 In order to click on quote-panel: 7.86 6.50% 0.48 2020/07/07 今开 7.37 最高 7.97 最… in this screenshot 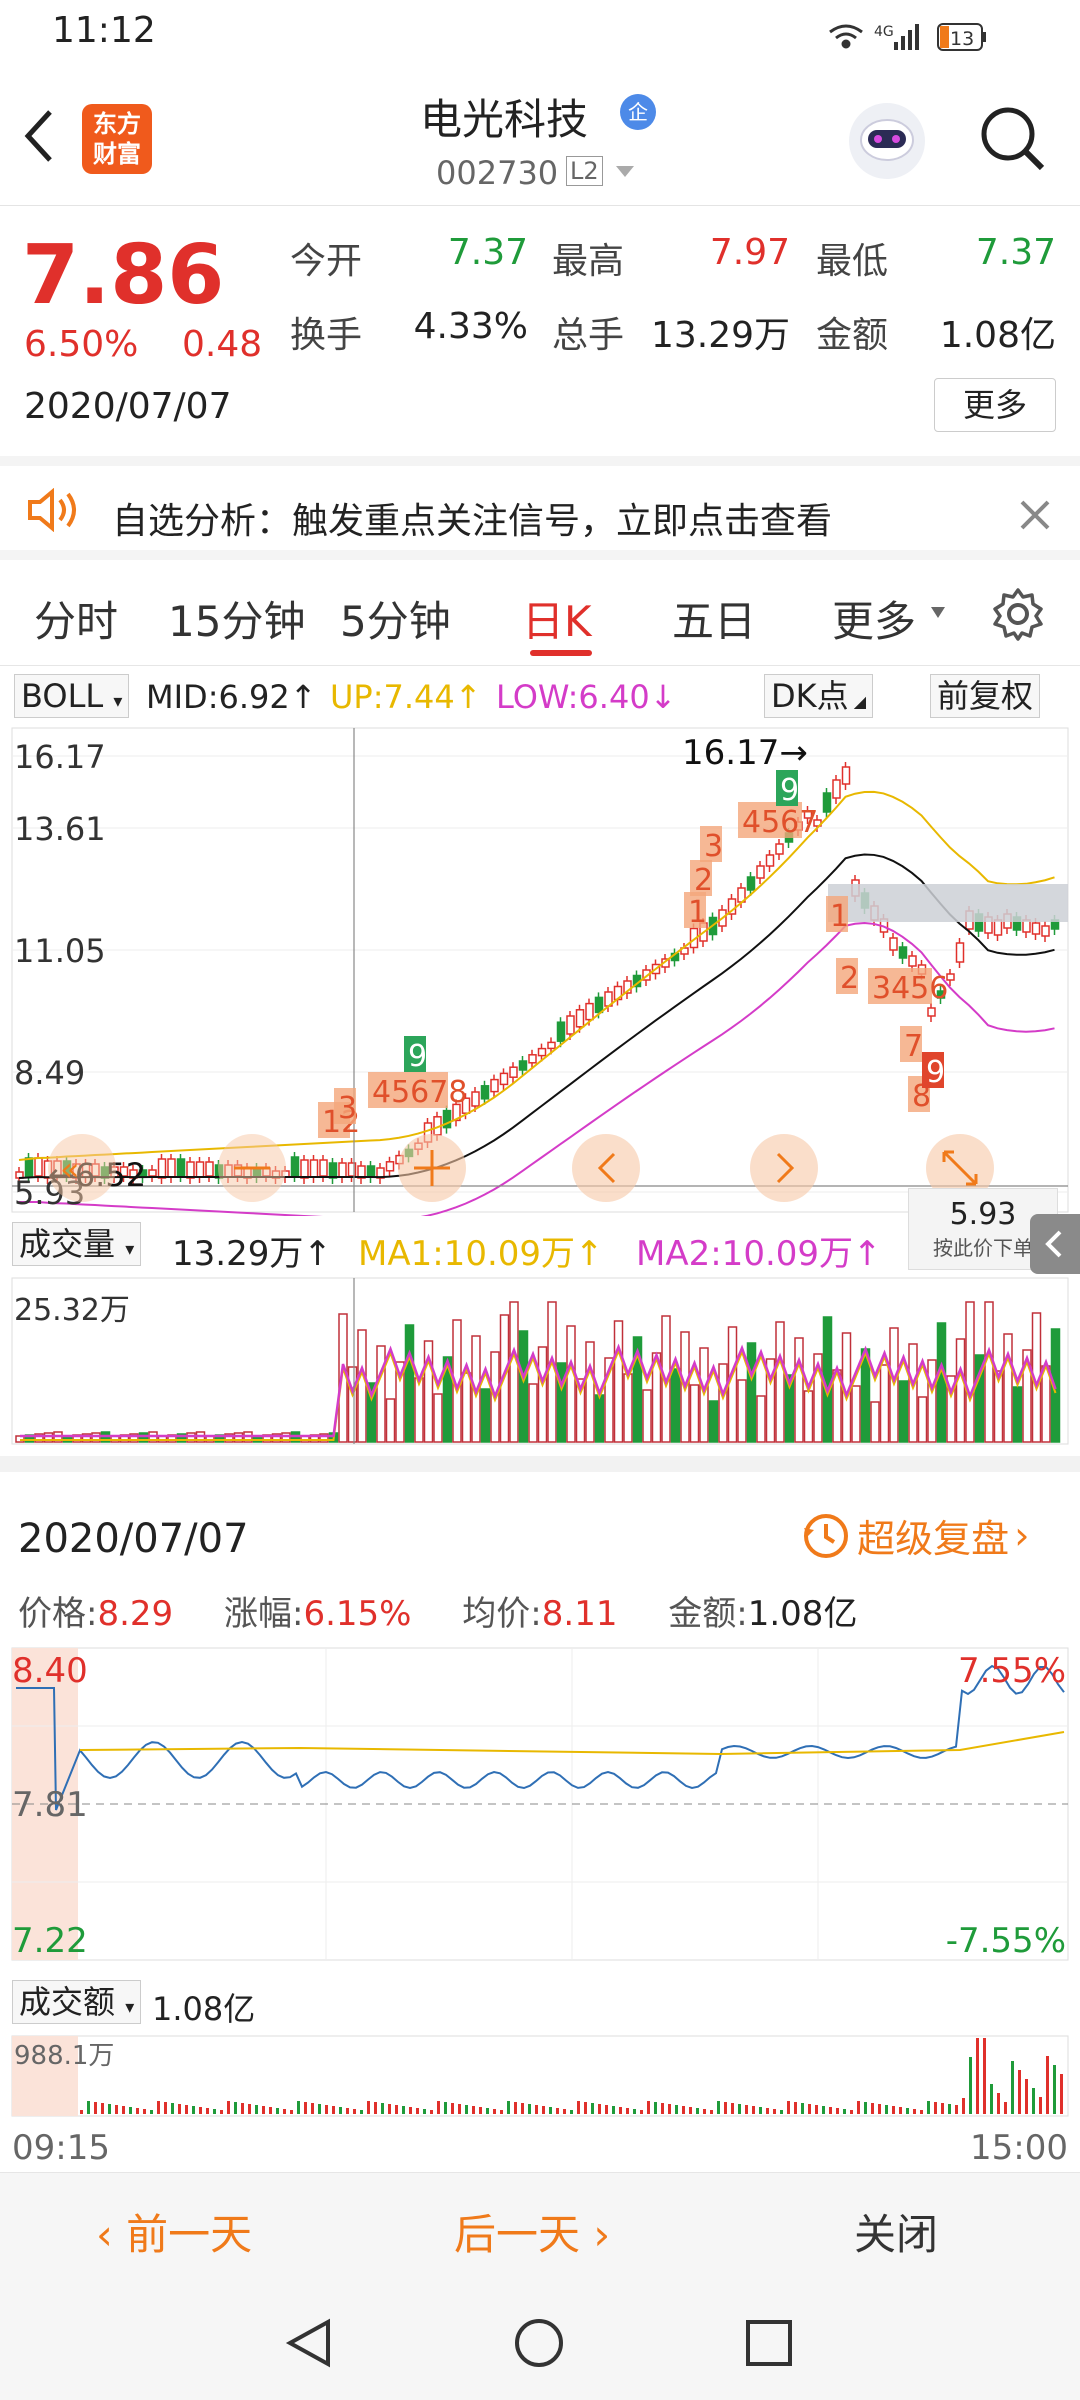, I will do `click(540, 331)`.